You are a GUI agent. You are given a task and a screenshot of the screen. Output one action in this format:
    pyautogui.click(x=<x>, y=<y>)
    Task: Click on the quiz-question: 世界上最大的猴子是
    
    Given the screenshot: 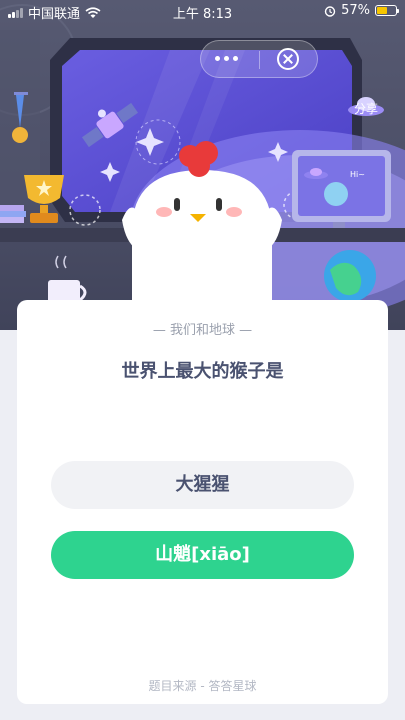 What is the action you would take?
    pyautogui.click(x=202, y=371)
    